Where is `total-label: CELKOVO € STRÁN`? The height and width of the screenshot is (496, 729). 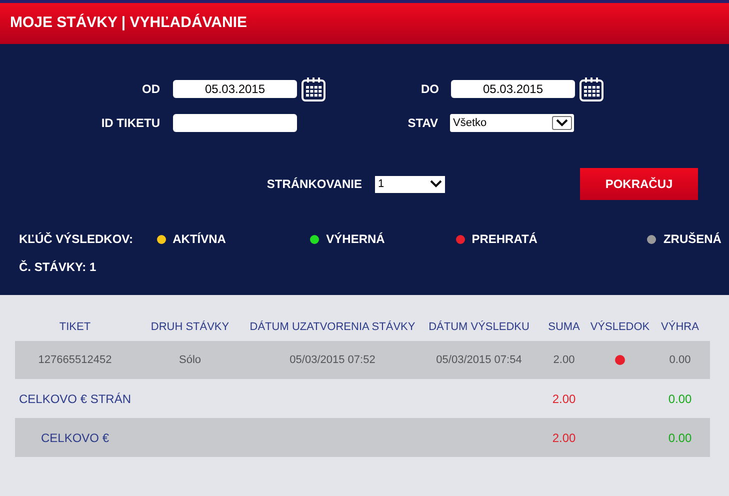 total-label: CELKOVO € STRÁN is located at coordinates (75, 399).